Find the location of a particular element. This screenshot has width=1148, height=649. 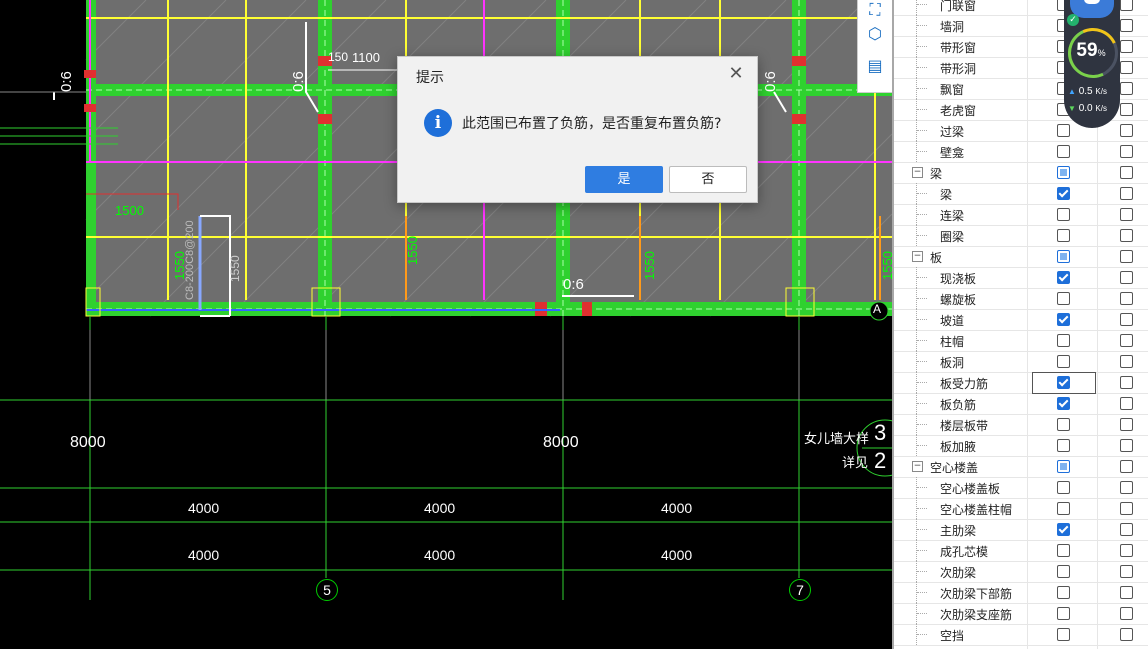

axis-label-a: A is located at coordinates (877, 309).